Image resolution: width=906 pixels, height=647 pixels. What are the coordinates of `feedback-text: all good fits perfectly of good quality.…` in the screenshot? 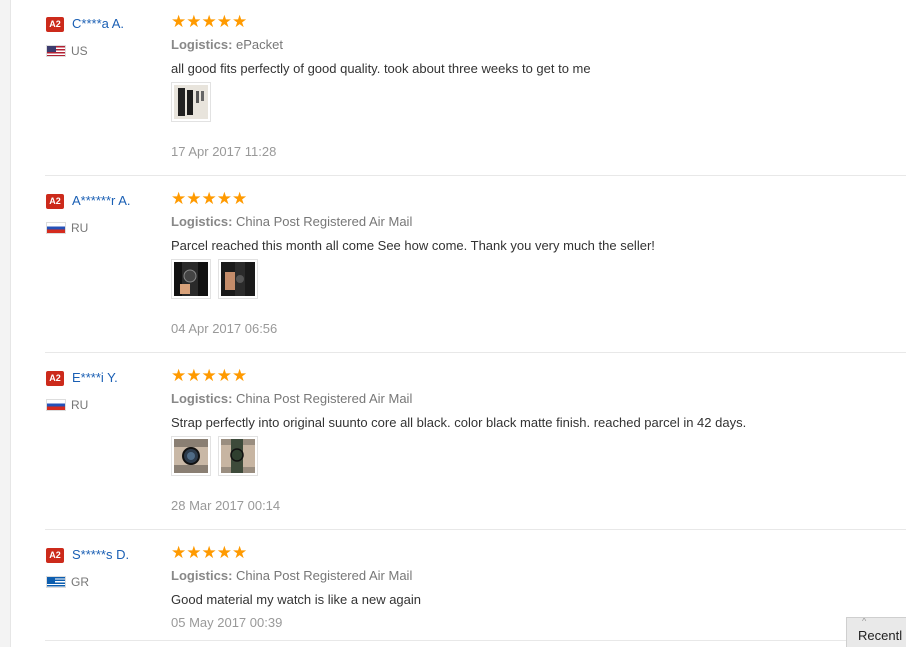 It's located at (381, 68).